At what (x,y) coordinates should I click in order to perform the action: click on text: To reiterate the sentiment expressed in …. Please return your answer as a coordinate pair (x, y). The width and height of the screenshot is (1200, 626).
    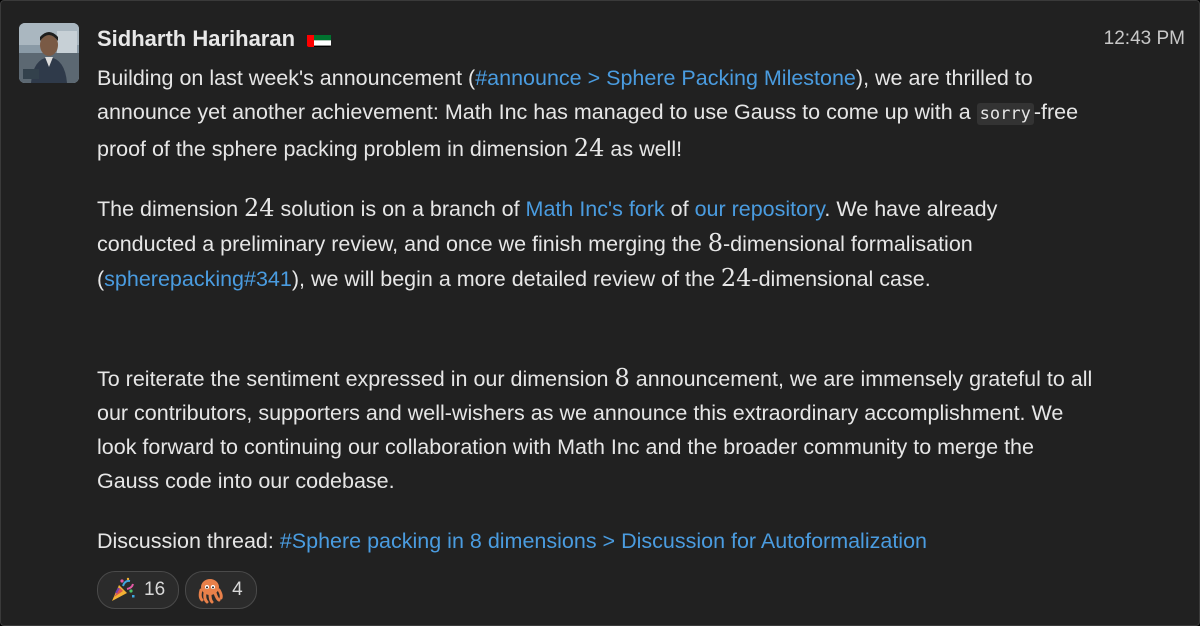
    Looking at the image, I should click on (356, 379).